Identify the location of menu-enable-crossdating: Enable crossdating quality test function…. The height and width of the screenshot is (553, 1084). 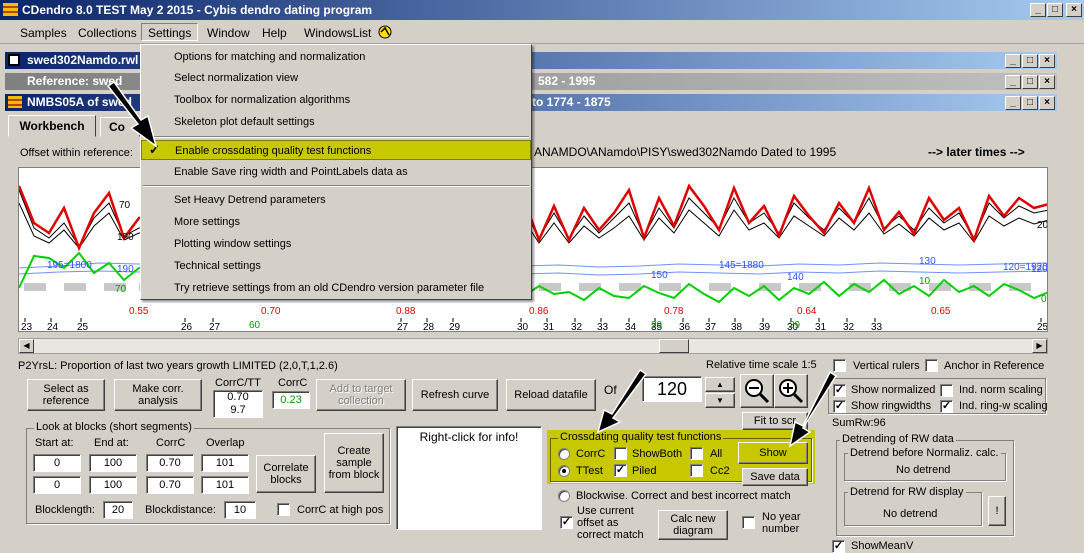
(336, 150).